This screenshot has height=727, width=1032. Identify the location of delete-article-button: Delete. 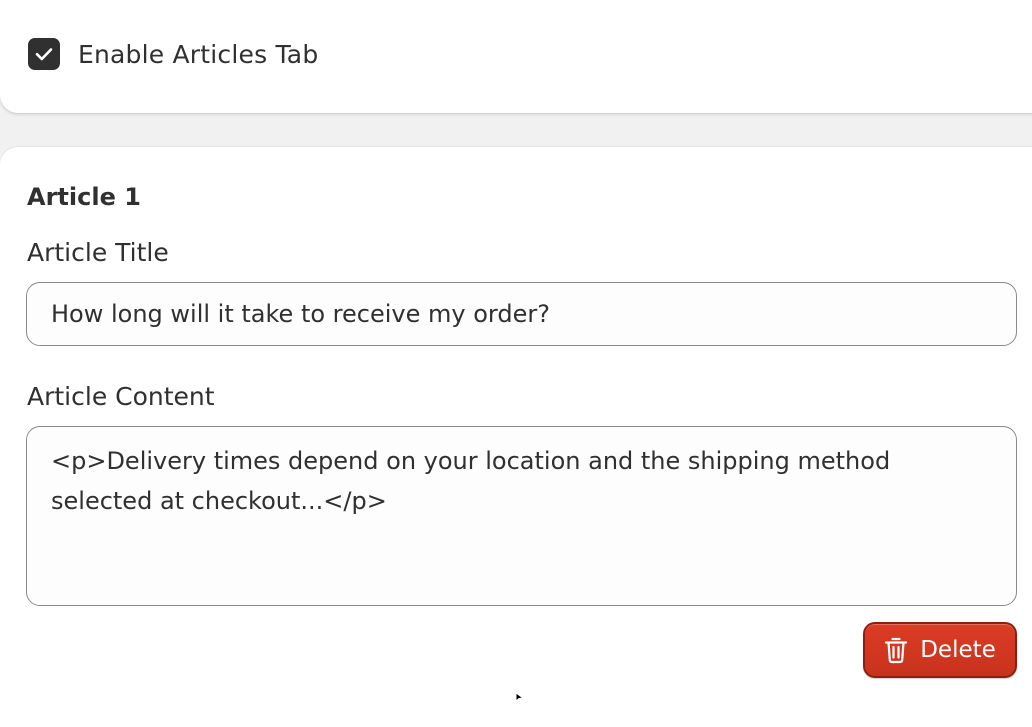
(940, 650).